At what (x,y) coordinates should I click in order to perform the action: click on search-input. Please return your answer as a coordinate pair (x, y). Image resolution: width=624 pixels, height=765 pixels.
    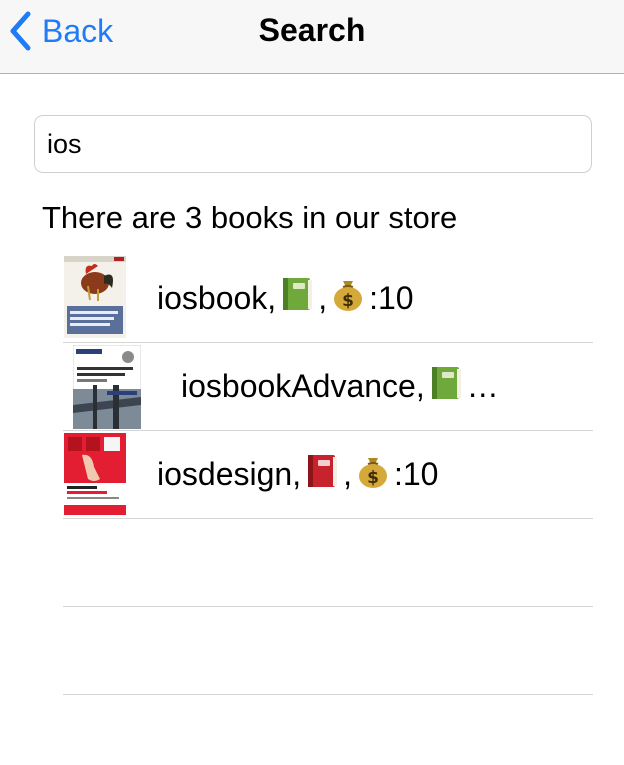
    Looking at the image, I should click on (313, 144).